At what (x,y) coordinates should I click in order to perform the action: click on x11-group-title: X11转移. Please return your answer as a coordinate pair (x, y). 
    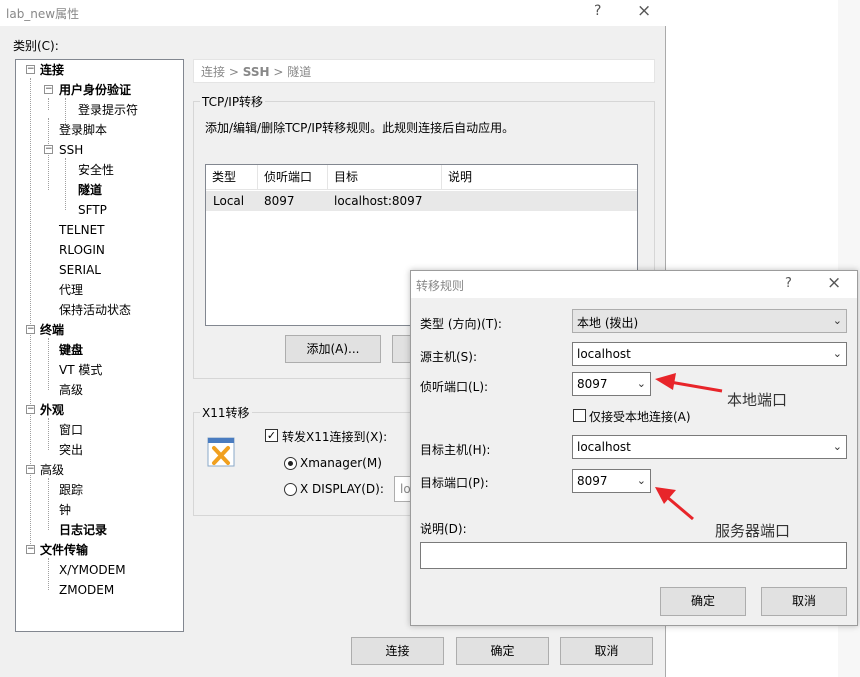
    Looking at the image, I should click on (226, 412).